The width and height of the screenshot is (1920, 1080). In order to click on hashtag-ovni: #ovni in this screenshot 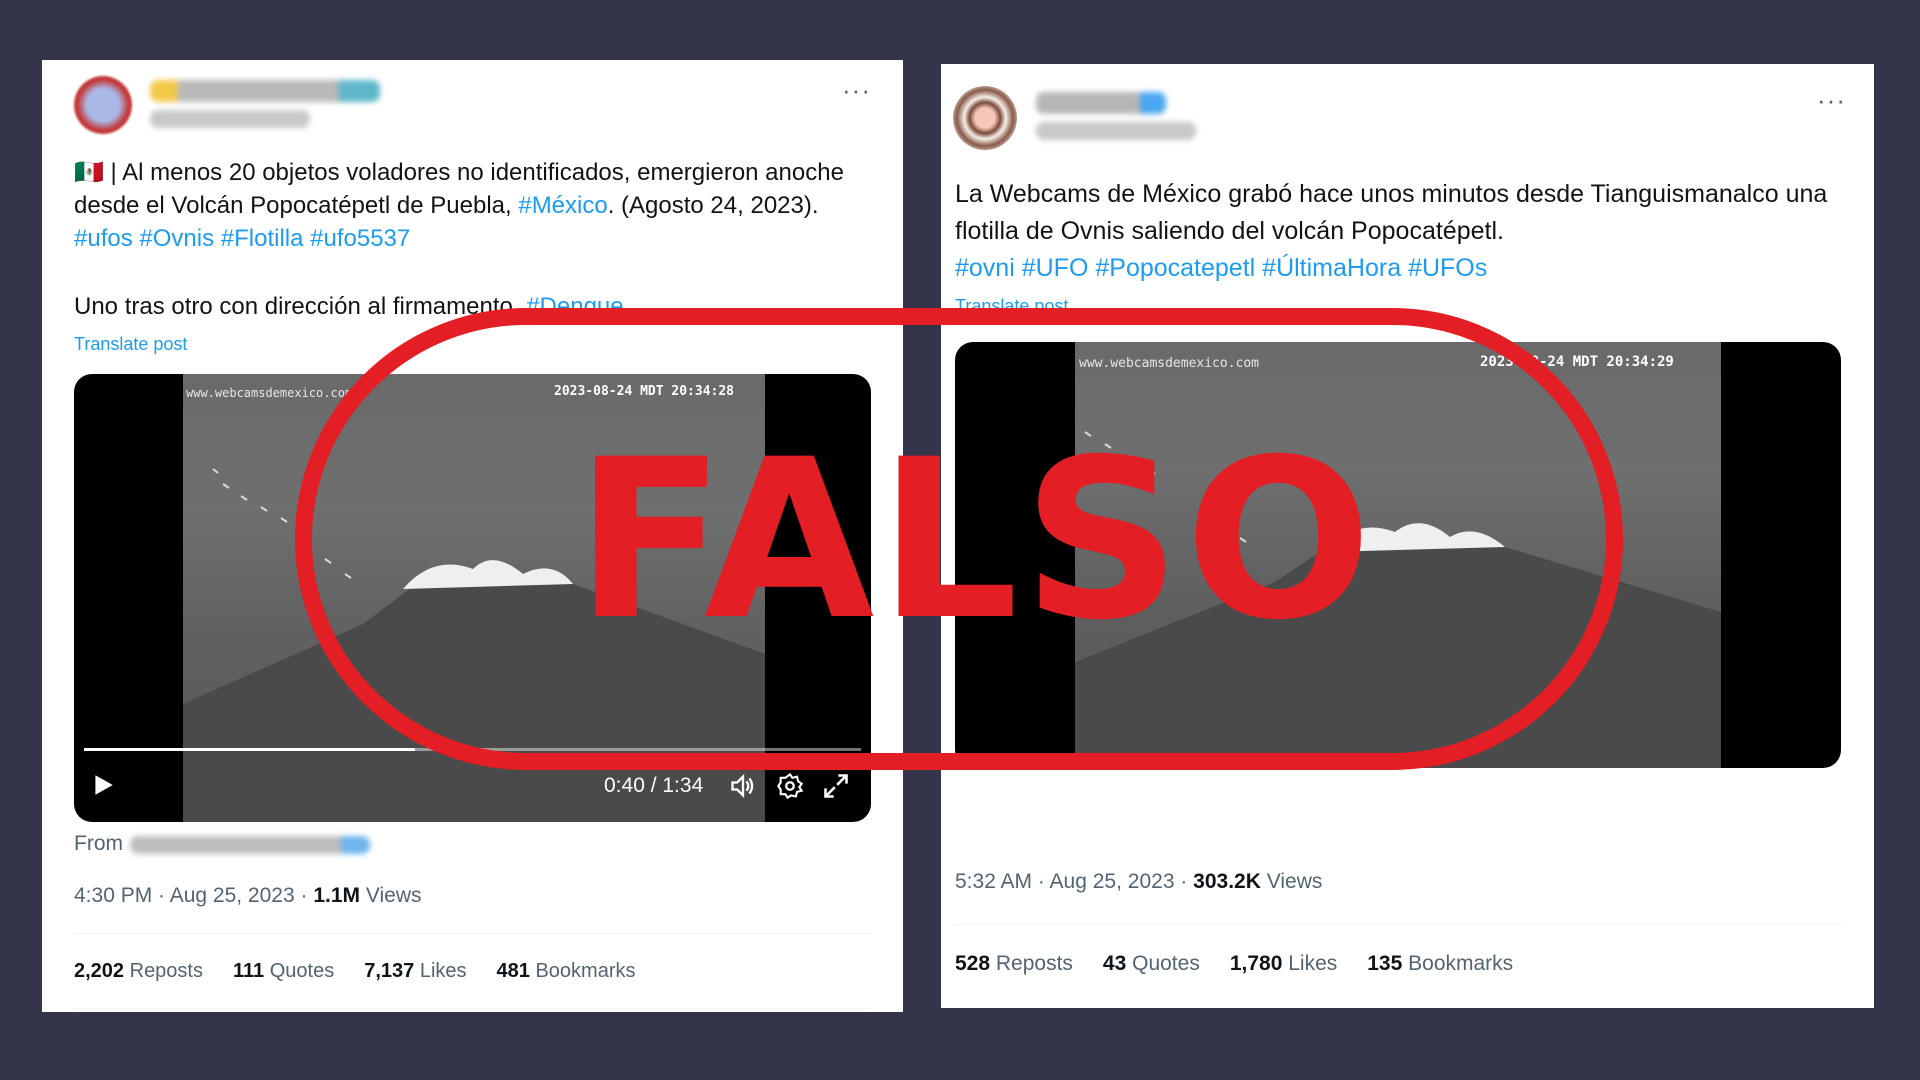, I will do `click(985, 268)`.